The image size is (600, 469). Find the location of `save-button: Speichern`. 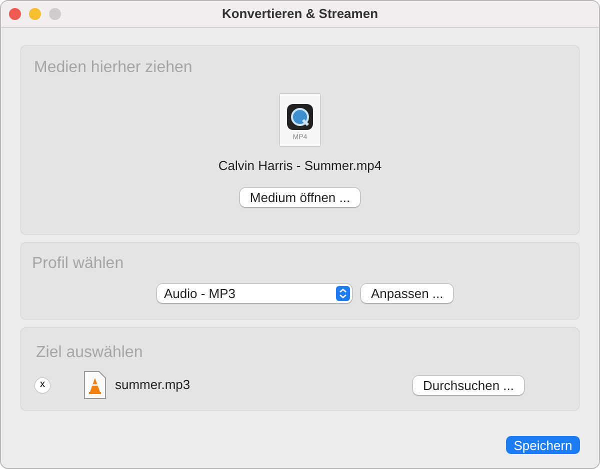

save-button: Speichern is located at coordinates (543, 445).